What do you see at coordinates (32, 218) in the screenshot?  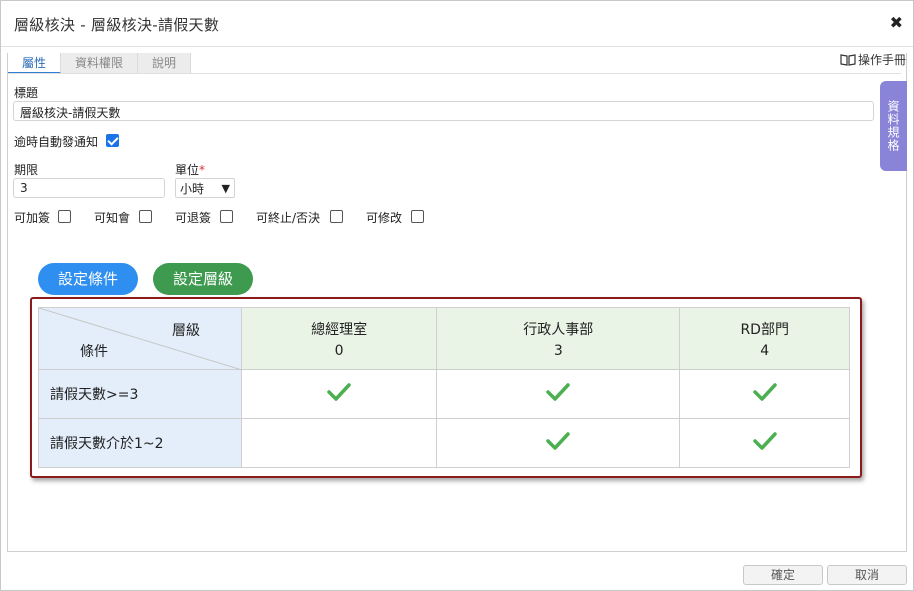 I see `option-add-sign-label: 可加簽` at bounding box center [32, 218].